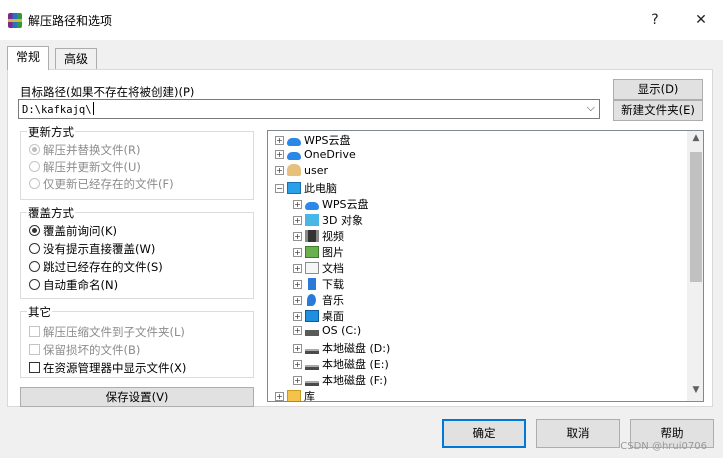 The width and height of the screenshot is (723, 458). Describe the element at coordinates (70, 21) in the screenshot. I see `window-title: 解压路径和选项` at that location.